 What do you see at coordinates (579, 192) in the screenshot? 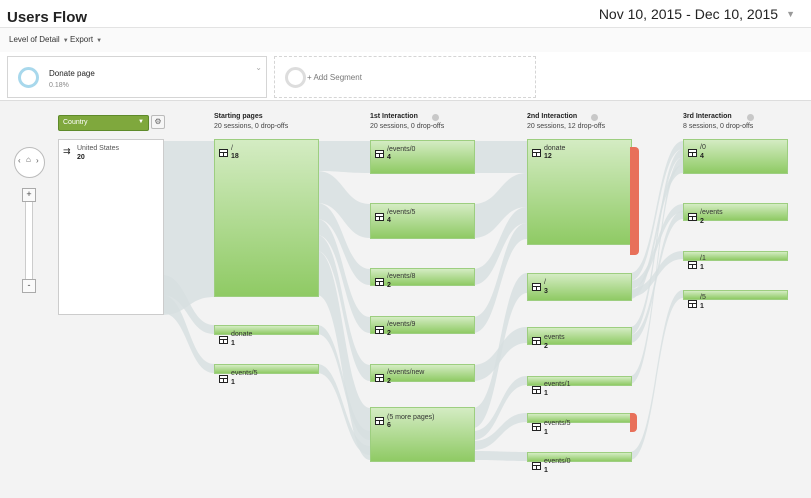
I see `node-second-donate` at bounding box center [579, 192].